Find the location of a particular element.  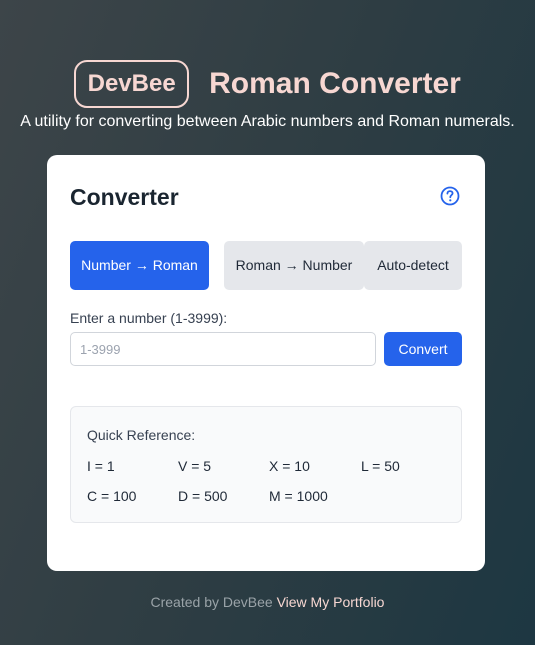

portfolio-link: View My Portfolio is located at coordinates (331, 602).